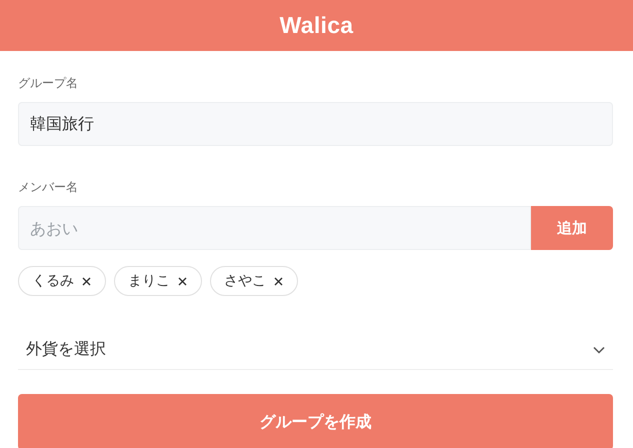  What do you see at coordinates (53, 281) in the screenshot?
I see `member-name: くるみ` at bounding box center [53, 281].